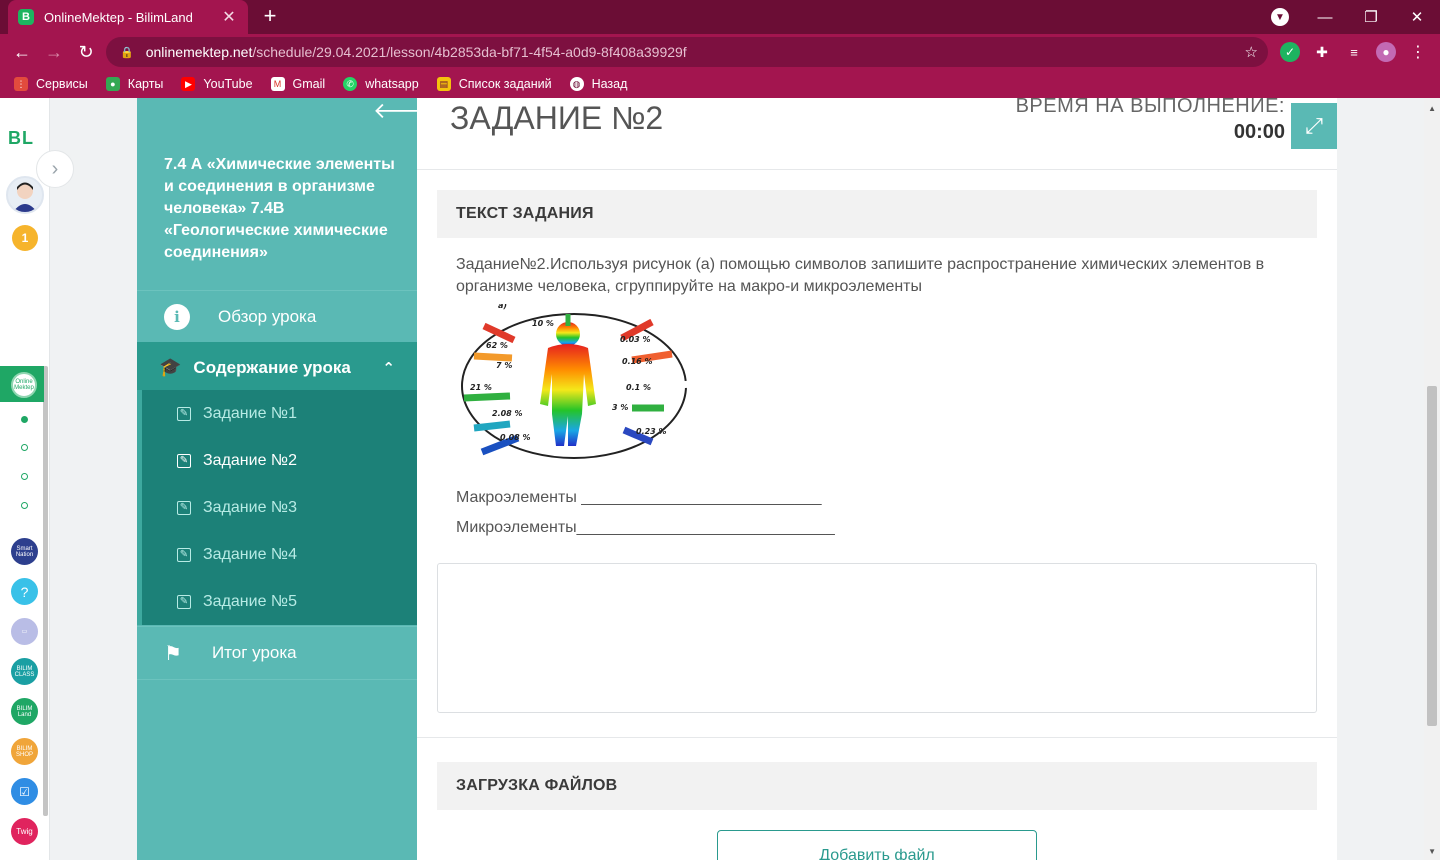 The image size is (1440, 860). Describe the element at coordinates (267, 316) in the screenshot. I see `menu-overview-label: Обзор урока` at that location.